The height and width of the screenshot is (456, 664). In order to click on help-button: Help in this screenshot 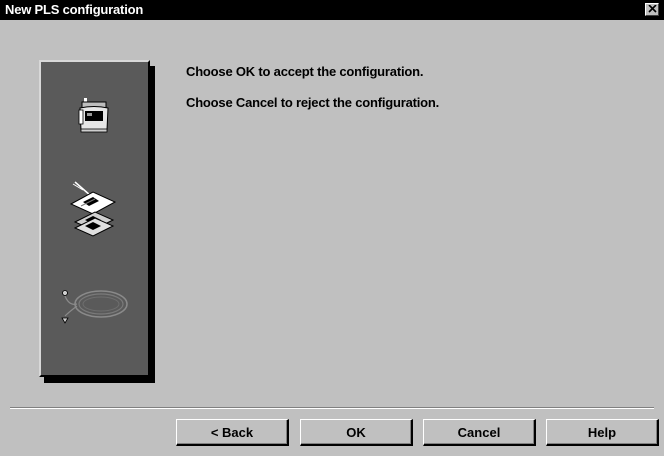, I will do `click(602, 432)`.